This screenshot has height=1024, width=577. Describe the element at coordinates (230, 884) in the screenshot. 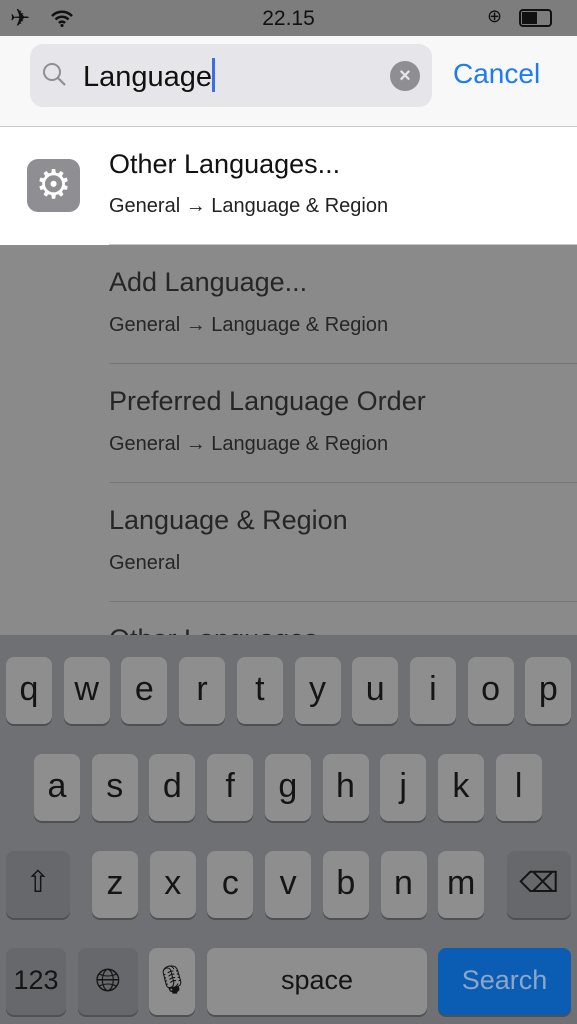

I see `key-c: c` at that location.